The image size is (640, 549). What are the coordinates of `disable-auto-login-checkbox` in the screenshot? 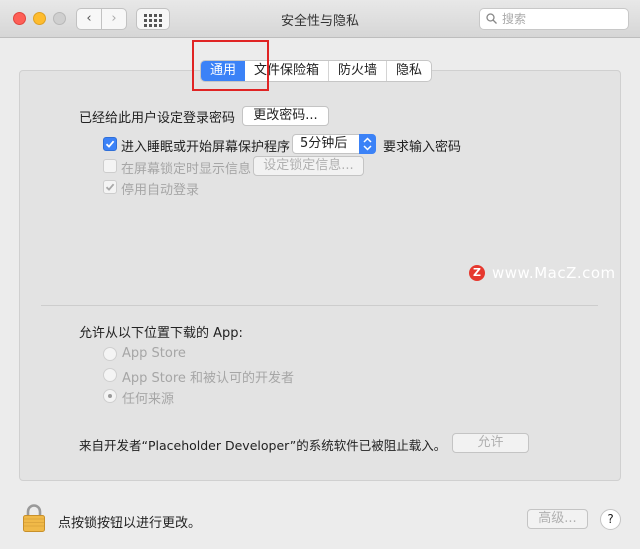 It's located at (110, 187).